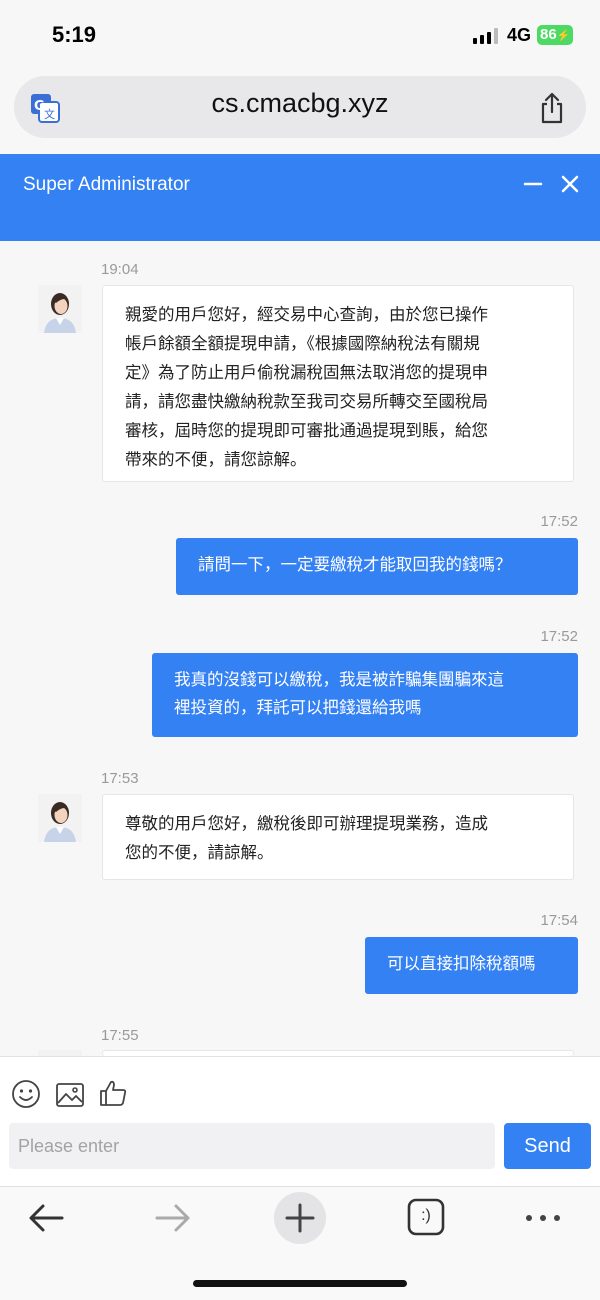 This screenshot has width=600, height=1300. What do you see at coordinates (306, 401) in the screenshot?
I see `message-text-line: 請，請您盡快繳納稅款至我司交易所轉交至國稅局` at bounding box center [306, 401].